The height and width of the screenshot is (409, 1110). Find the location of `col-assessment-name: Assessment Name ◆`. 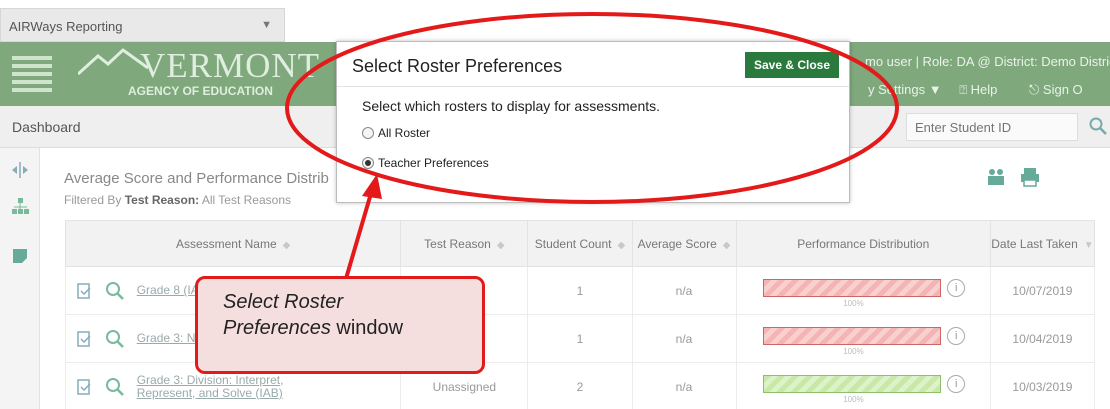

col-assessment-name: Assessment Name ◆ is located at coordinates (233, 243).